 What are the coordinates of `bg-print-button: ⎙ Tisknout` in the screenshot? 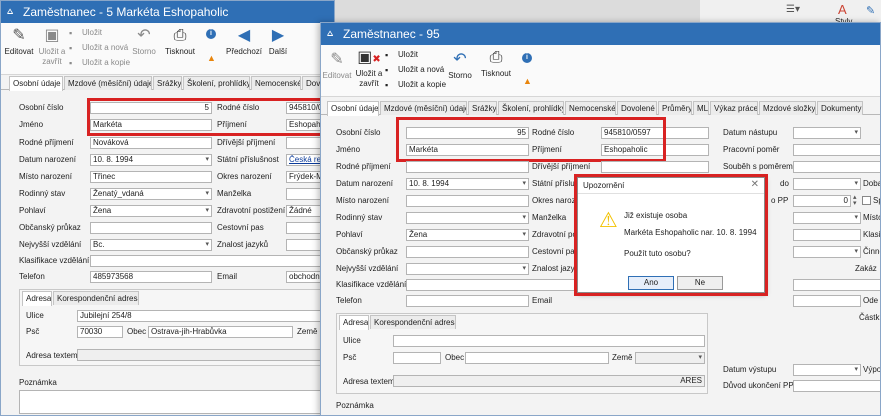 It's located at (180, 42).